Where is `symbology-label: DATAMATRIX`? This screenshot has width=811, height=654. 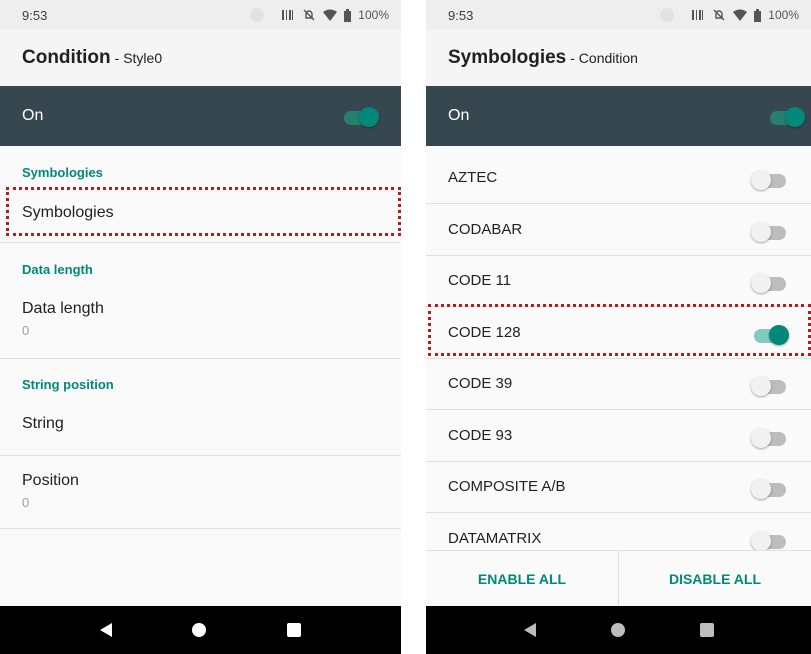
symbology-label: DATAMATRIX is located at coordinates (495, 538).